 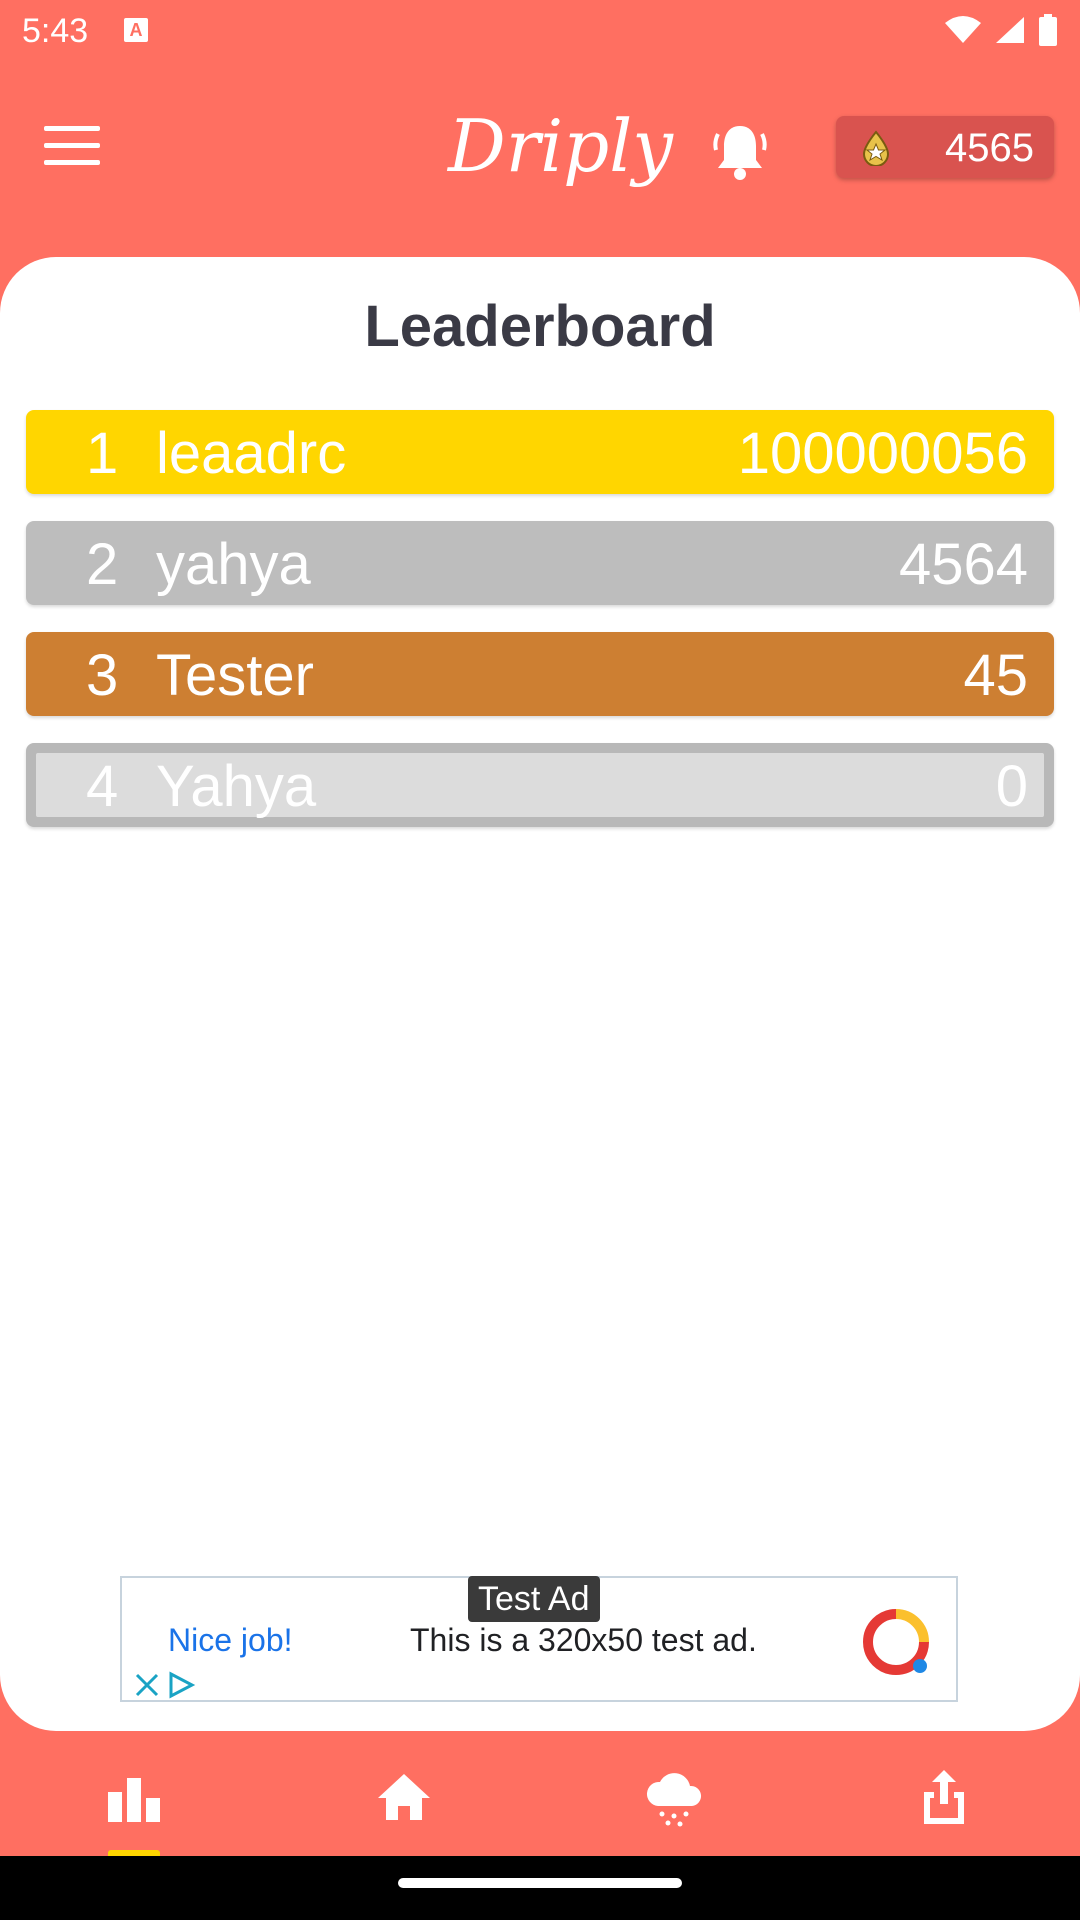 What do you see at coordinates (583, 1640) in the screenshot?
I see `ad-text: This is a 320x50 test ad.` at bounding box center [583, 1640].